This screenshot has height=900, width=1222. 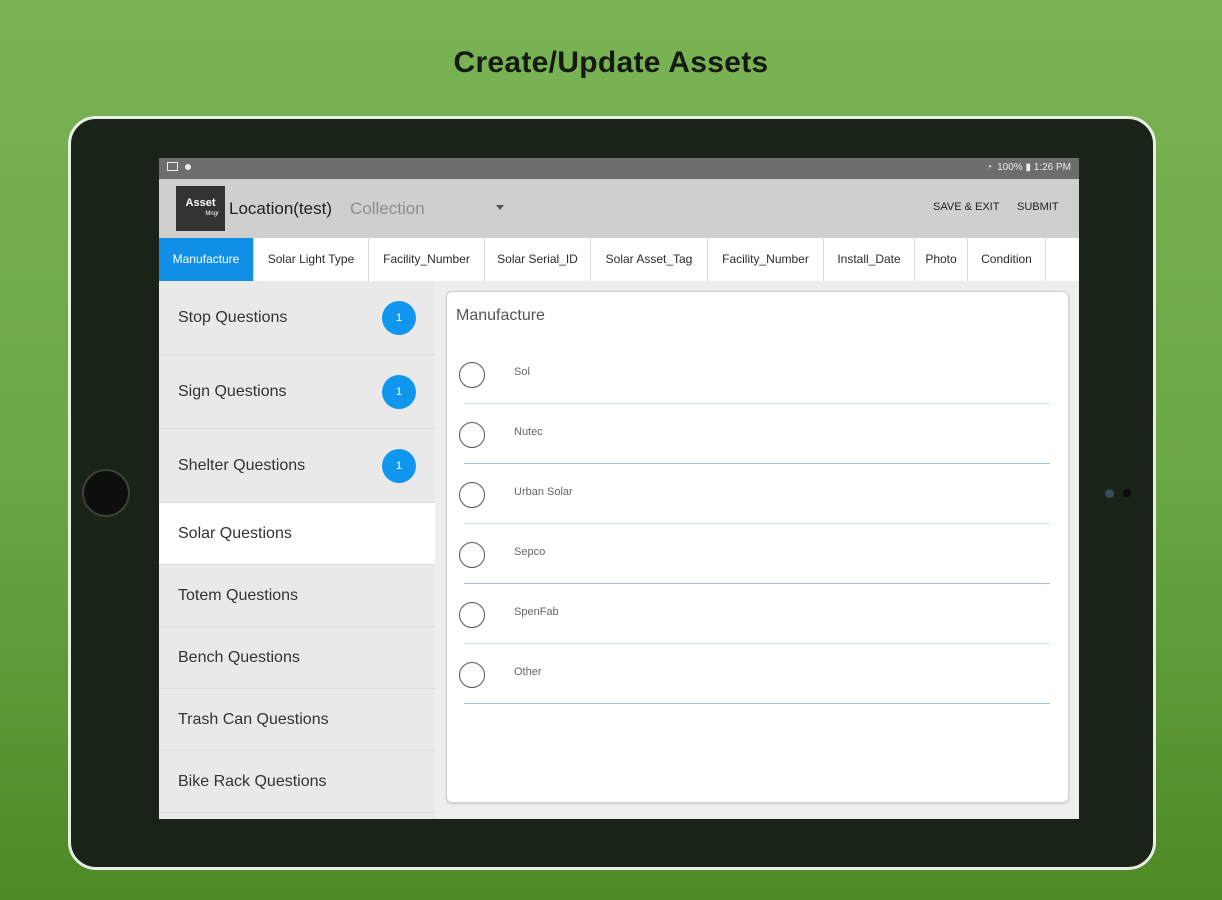 What do you see at coordinates (536, 612) in the screenshot?
I see `option-label: SpenFab` at bounding box center [536, 612].